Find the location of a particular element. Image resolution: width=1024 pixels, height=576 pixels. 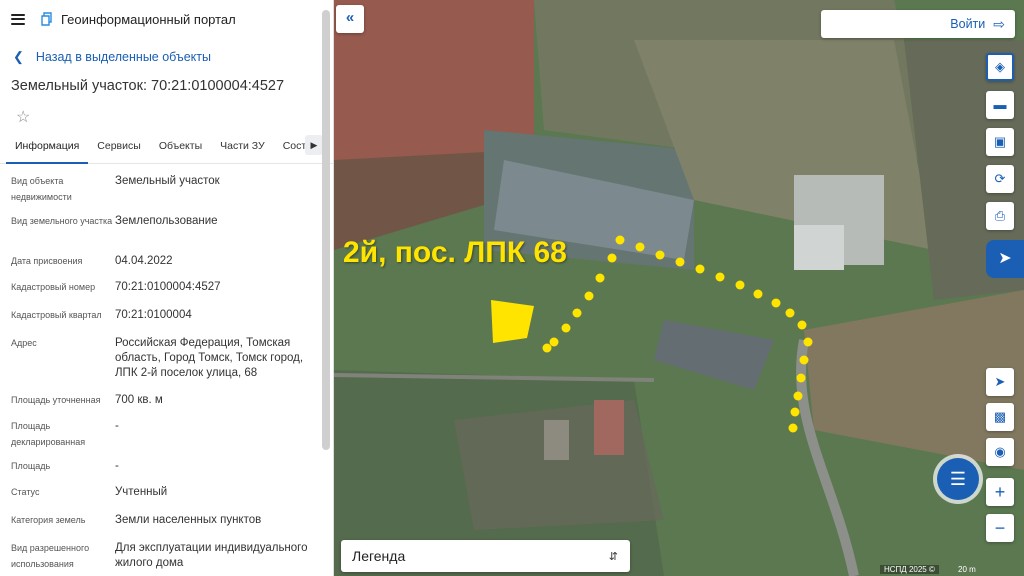

print-icon: ⎙ is located at coordinates (1000, 215).